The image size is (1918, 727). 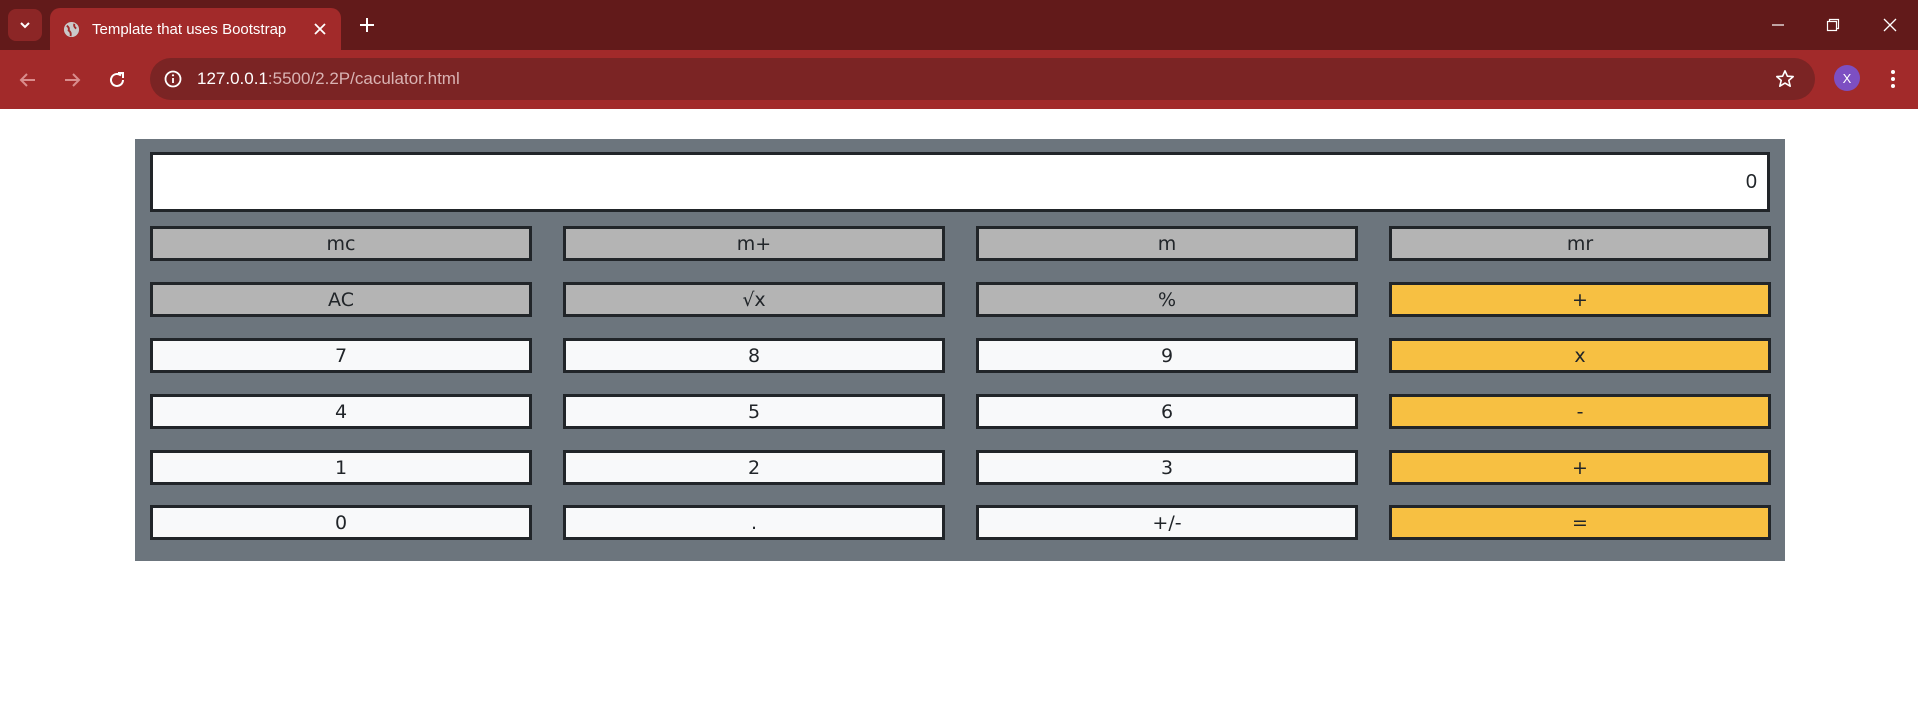 I want to click on globe-icon, so click(x=71, y=29).